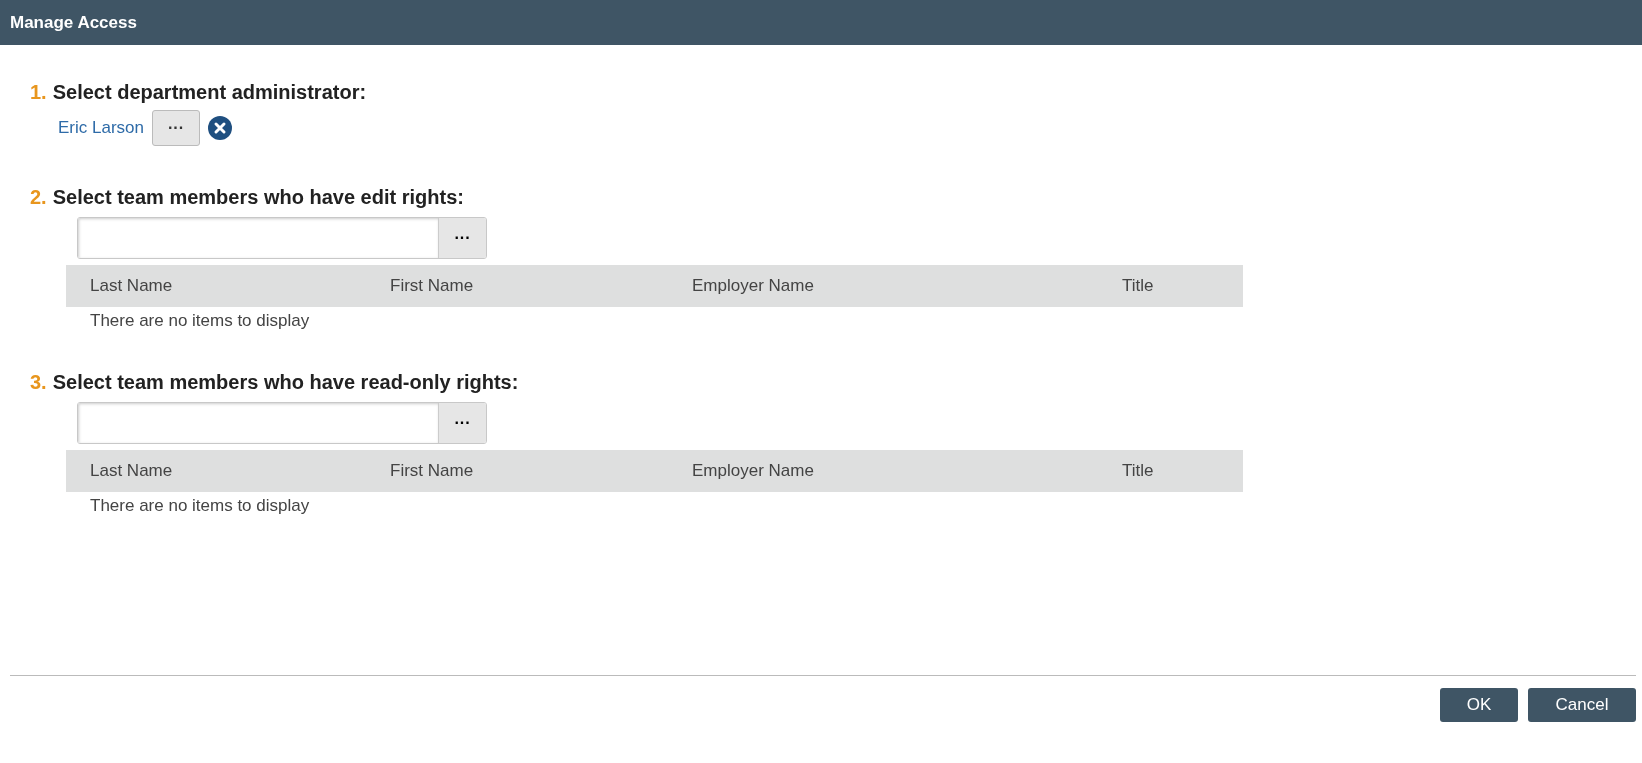  Describe the element at coordinates (258, 197) in the screenshot. I see `step-title: Select team members who have edit rights:` at that location.